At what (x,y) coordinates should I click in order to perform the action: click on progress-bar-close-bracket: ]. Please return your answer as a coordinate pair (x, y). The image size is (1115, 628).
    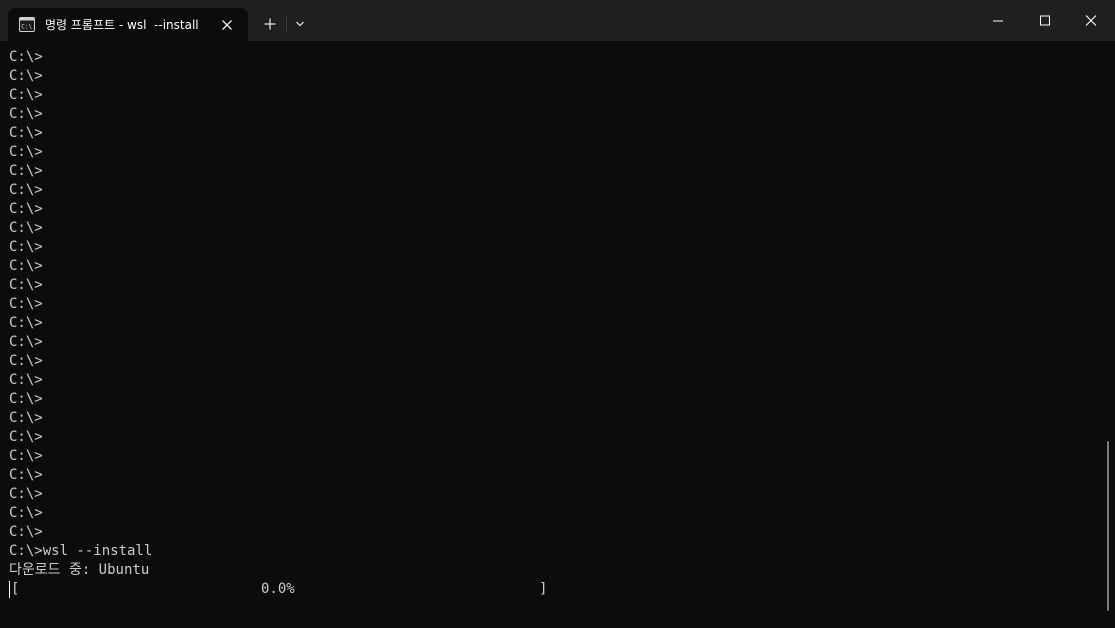
    Looking at the image, I should click on (543, 589).